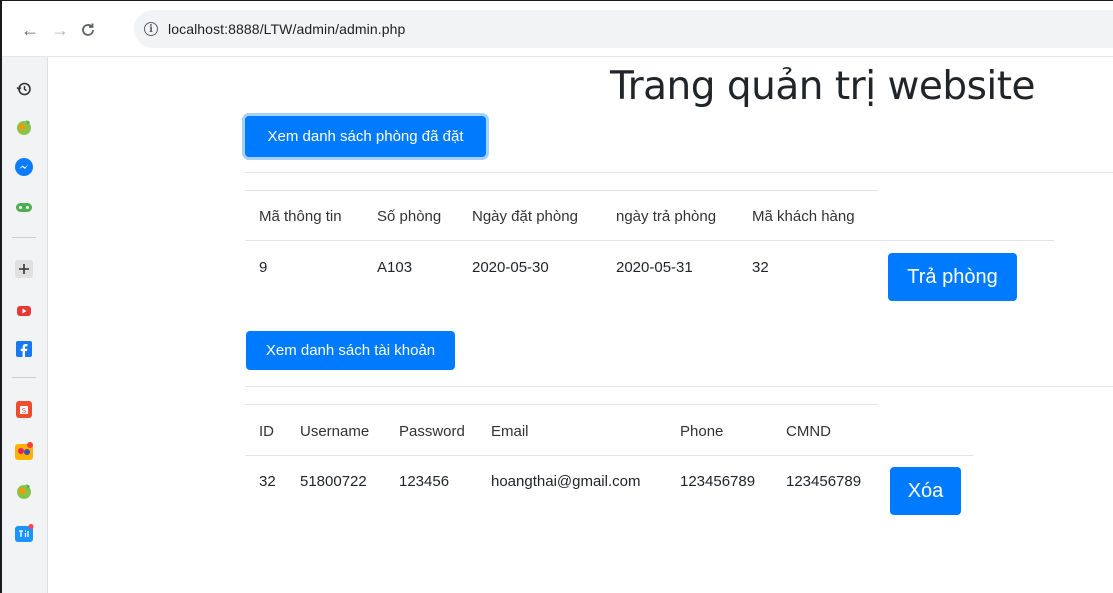 This screenshot has height=593, width=1113. Describe the element at coordinates (409, 216) in the screenshot. I see `bookings-header-room-number: Số phòng` at that location.